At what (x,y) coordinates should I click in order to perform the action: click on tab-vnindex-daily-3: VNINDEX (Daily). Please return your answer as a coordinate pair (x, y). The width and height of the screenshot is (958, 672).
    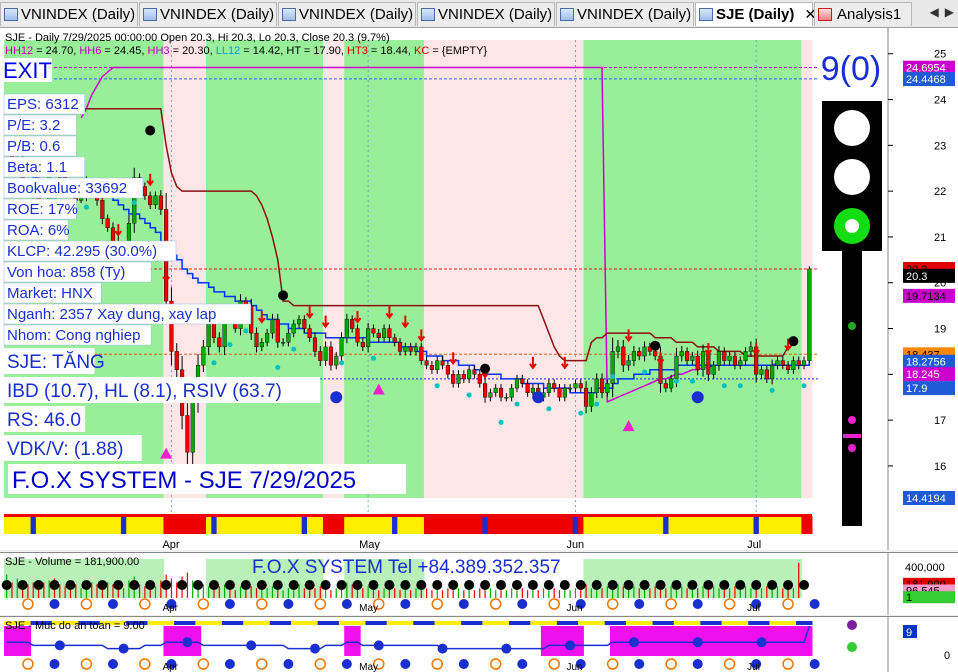
    Looking at the image, I should click on (347, 14).